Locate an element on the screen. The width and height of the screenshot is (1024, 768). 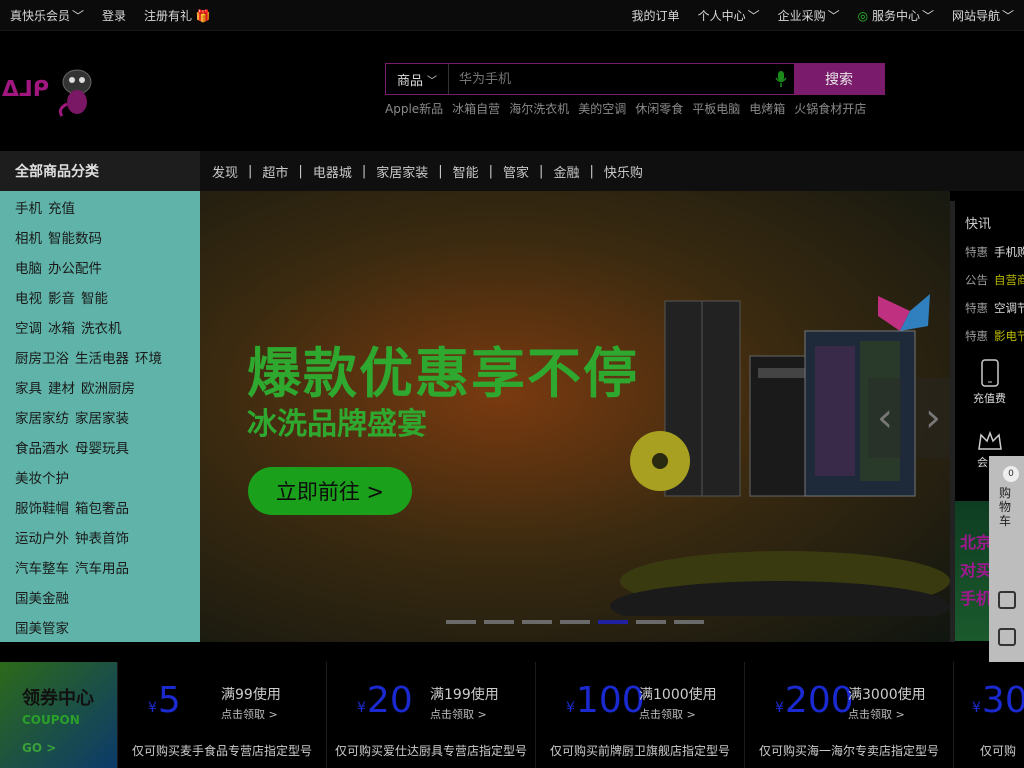
category-link: 家具 is located at coordinates (28, 389).